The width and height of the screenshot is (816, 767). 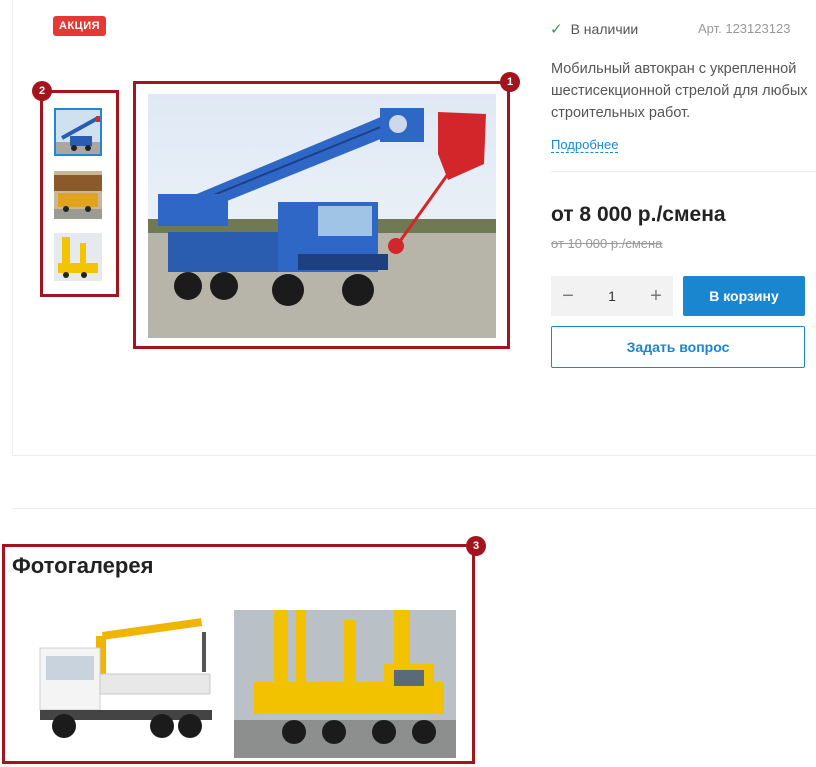 I want to click on sku: Арт. 123123123, so click(x=744, y=28).